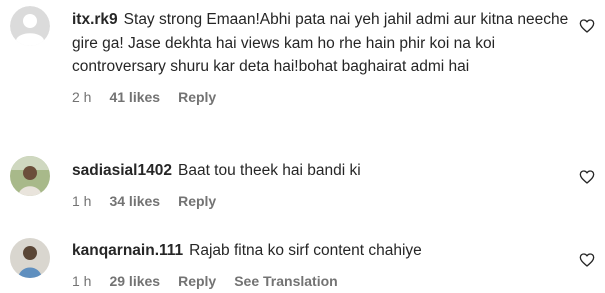 This screenshot has width=605, height=293. What do you see at coordinates (322, 97) in the screenshot?
I see `comment-meta: 2 h 41 likes Reply` at bounding box center [322, 97].